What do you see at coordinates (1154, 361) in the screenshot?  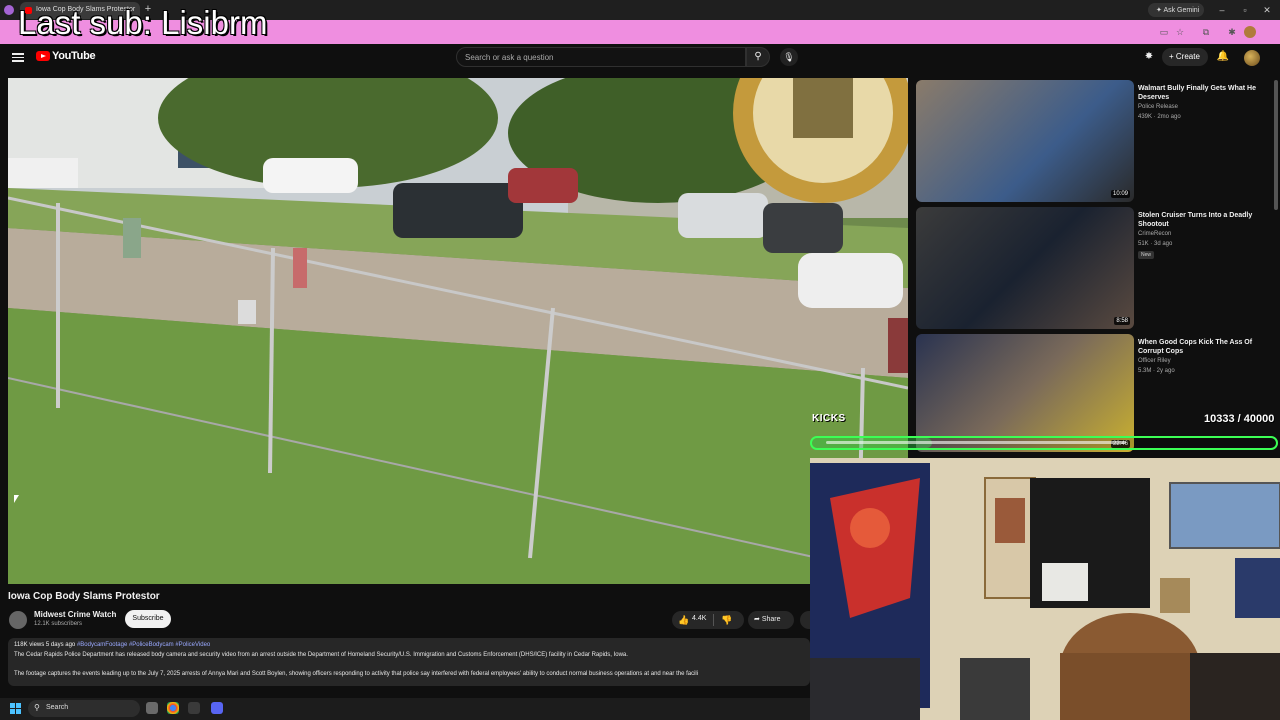 I see `rec-channel: Officer Riley` at bounding box center [1154, 361].